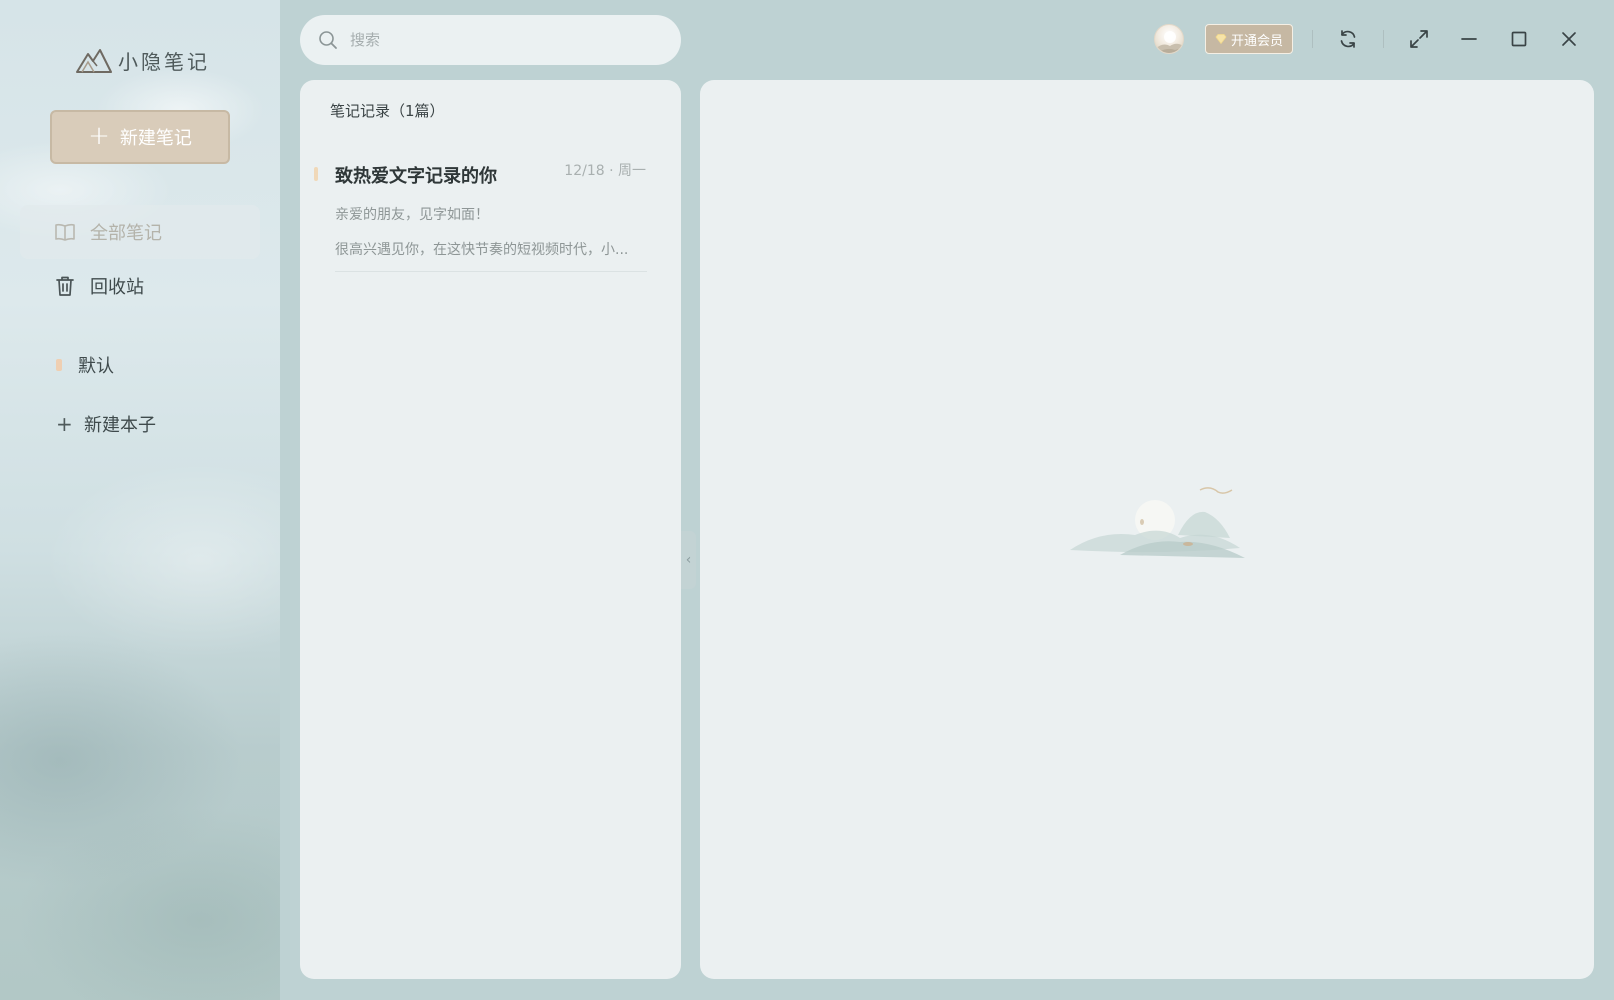  I want to click on app-name: 小隐笔记, so click(164, 61).